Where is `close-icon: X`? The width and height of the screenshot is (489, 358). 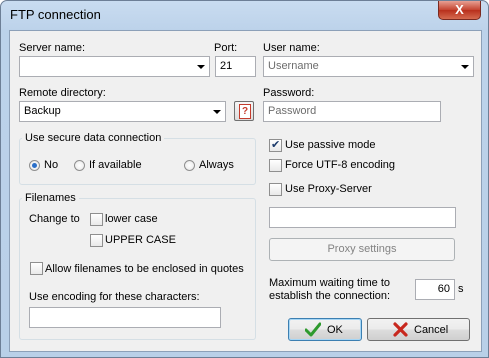 close-icon: X is located at coordinates (459, 9).